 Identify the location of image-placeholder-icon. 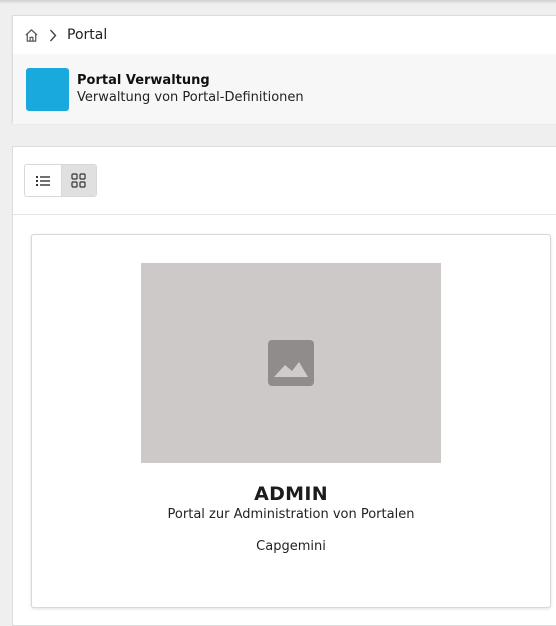
(291, 363).